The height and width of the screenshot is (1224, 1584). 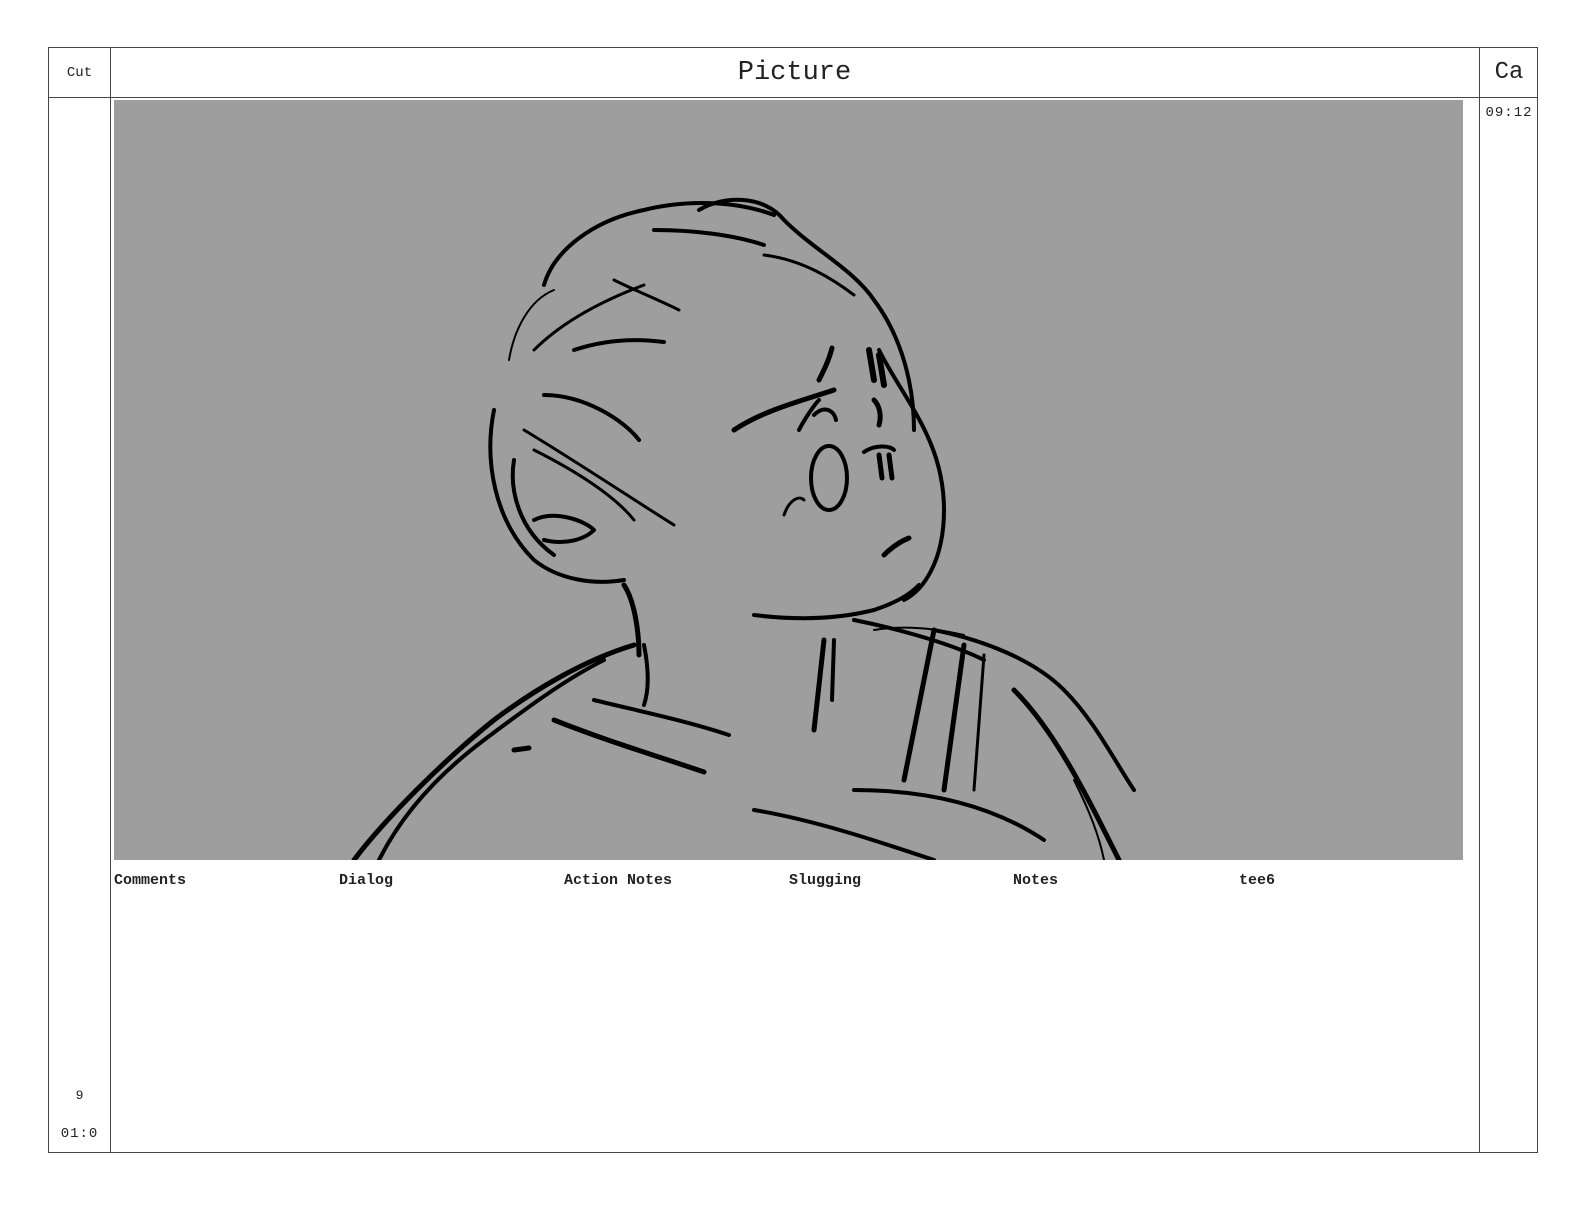 I want to click on notes-field-tee6: tee6, so click(x=1257, y=880).